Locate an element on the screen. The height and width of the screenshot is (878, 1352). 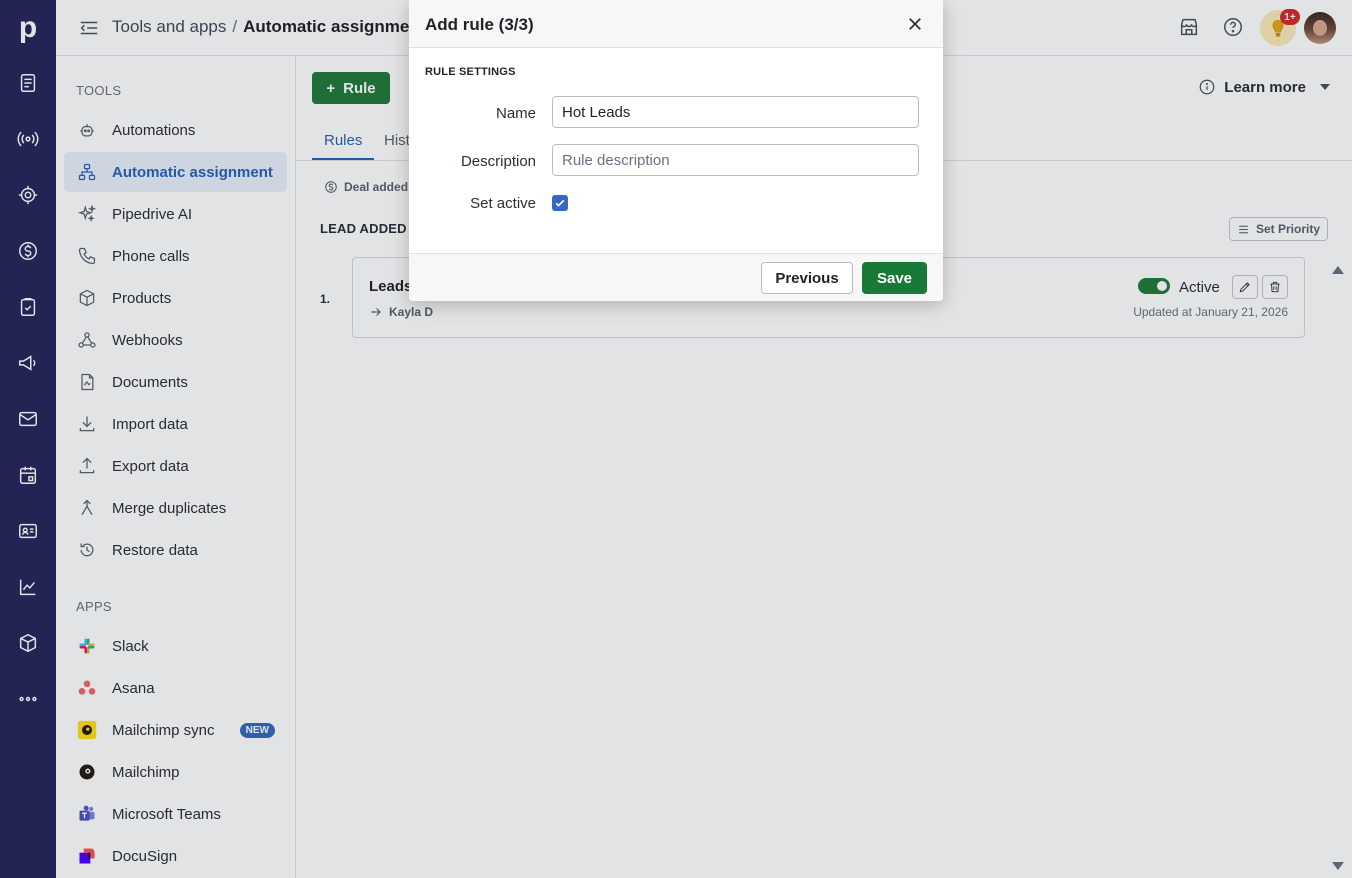
checkmark-icon is located at coordinates (560, 203).